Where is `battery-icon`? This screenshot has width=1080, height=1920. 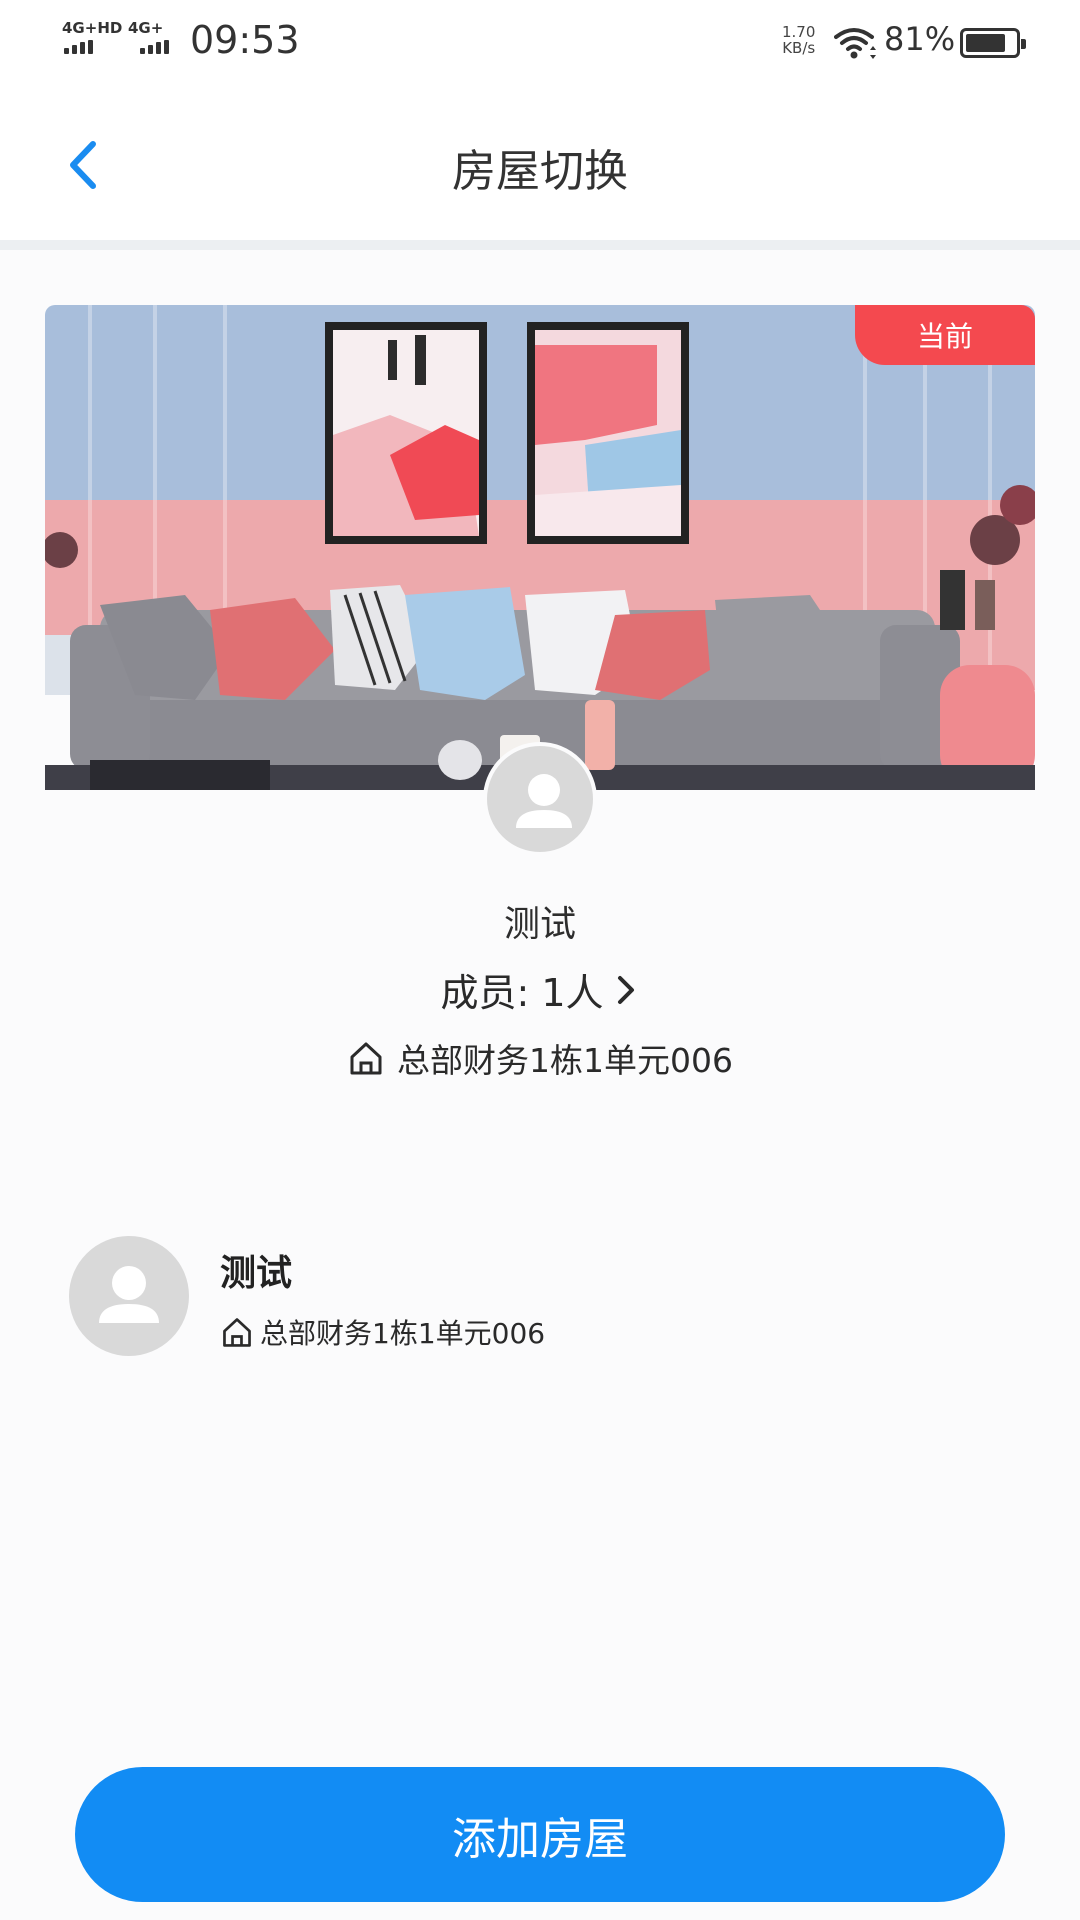 battery-icon is located at coordinates (993, 43).